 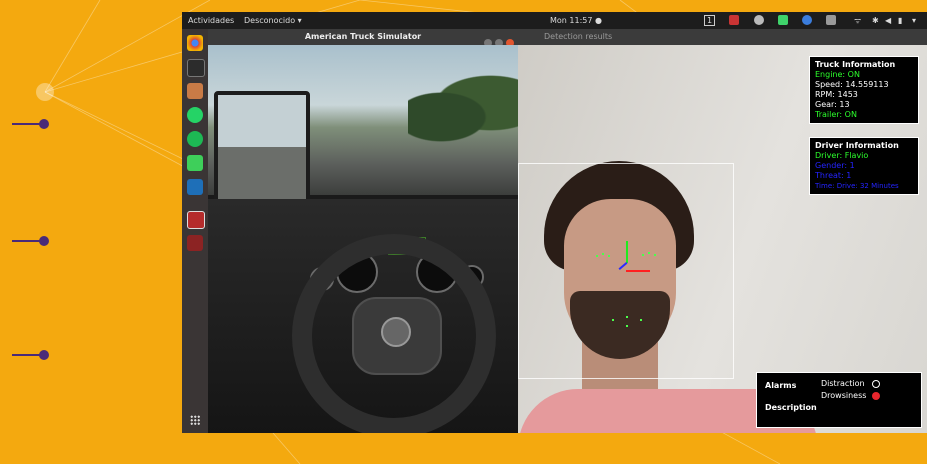 What do you see at coordinates (836, 114) in the screenshot?
I see `trailer-status: Trailer: ON` at bounding box center [836, 114].